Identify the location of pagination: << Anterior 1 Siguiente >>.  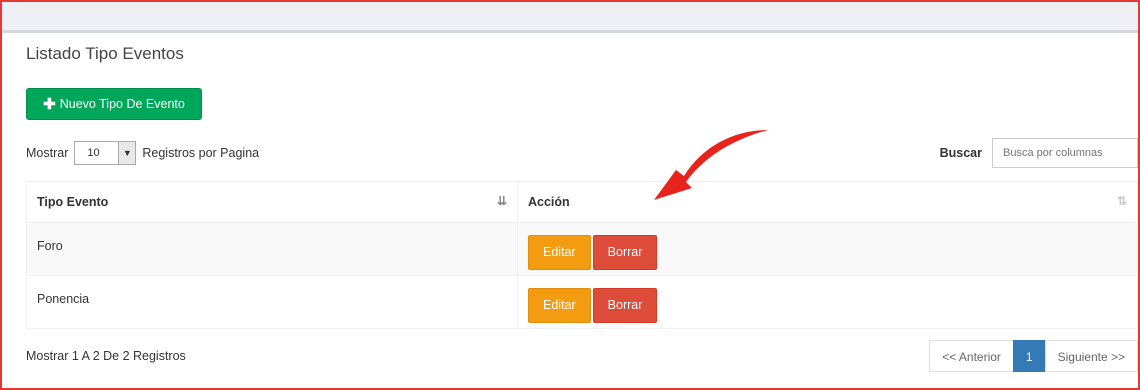
(1033, 356).